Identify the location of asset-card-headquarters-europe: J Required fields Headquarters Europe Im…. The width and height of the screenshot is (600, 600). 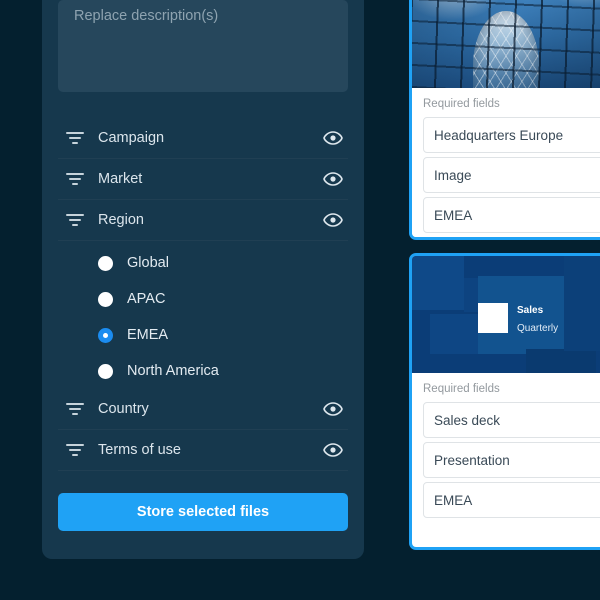
(504, 120).